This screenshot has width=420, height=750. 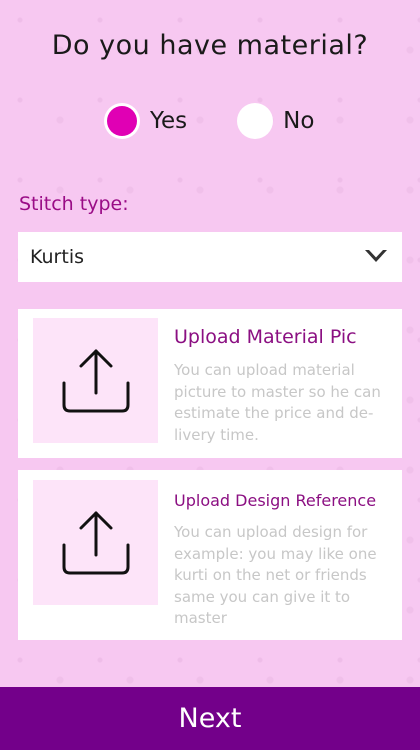 What do you see at coordinates (209, 121) in the screenshot?
I see `material-radio-group: Yes No` at bounding box center [209, 121].